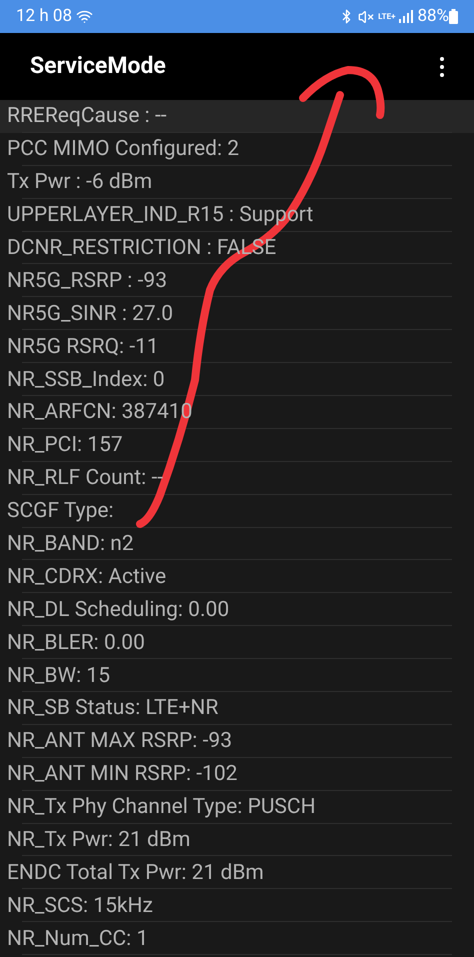 This screenshot has width=474, height=957. Describe the element at coordinates (366, 16) in the screenshot. I see `mute-icon` at that location.